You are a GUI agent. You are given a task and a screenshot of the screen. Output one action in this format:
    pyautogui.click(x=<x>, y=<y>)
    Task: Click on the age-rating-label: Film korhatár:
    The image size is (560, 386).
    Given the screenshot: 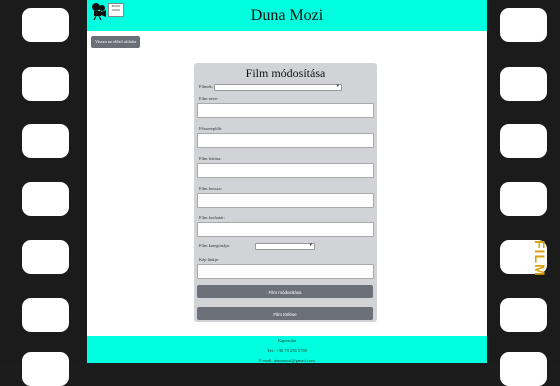 What is the action you would take?
    pyautogui.click(x=212, y=217)
    